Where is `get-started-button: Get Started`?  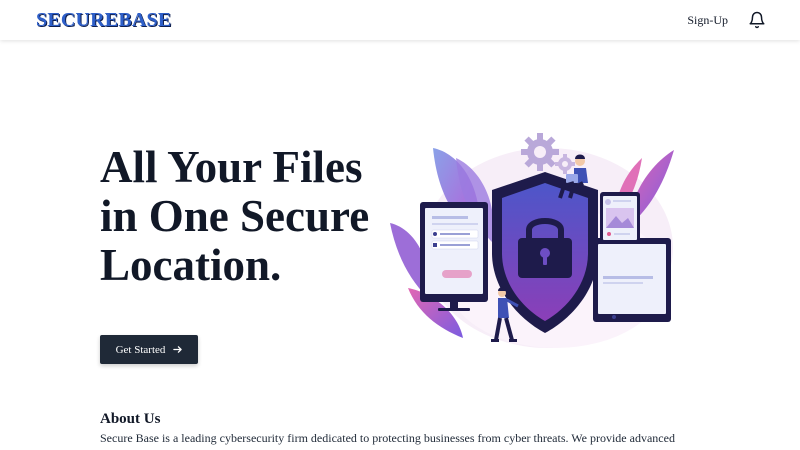
get-started-button: Get Started is located at coordinates (149, 349).